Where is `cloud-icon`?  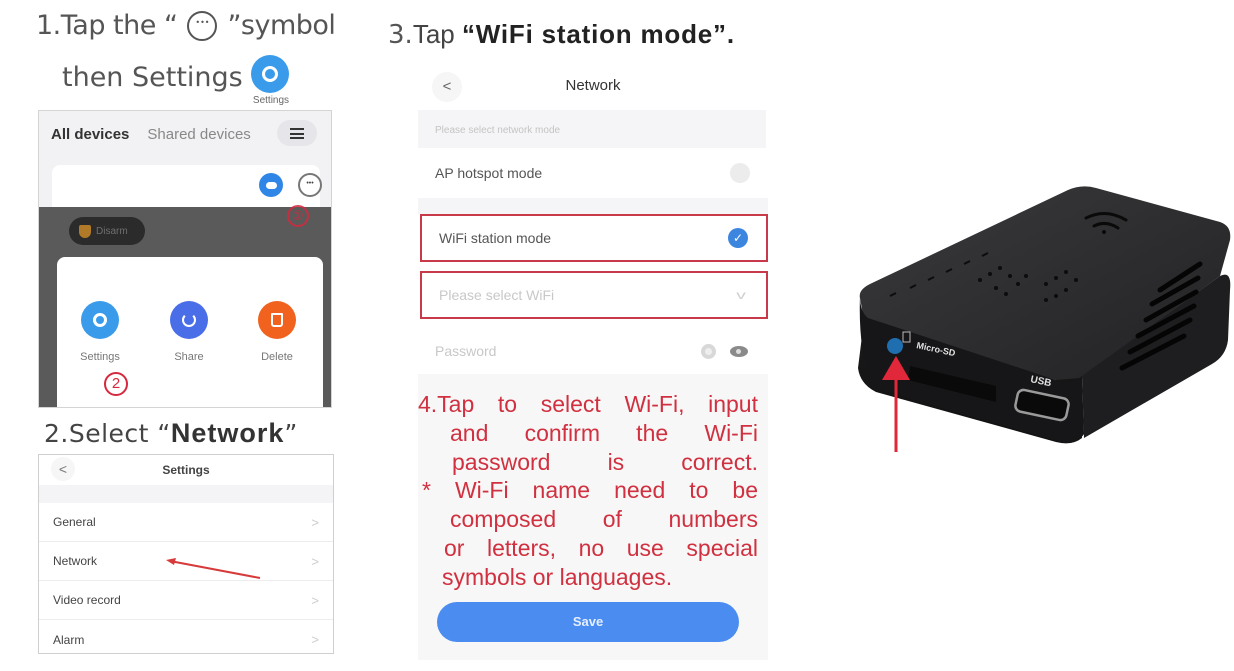
cloud-icon is located at coordinates (271, 185).